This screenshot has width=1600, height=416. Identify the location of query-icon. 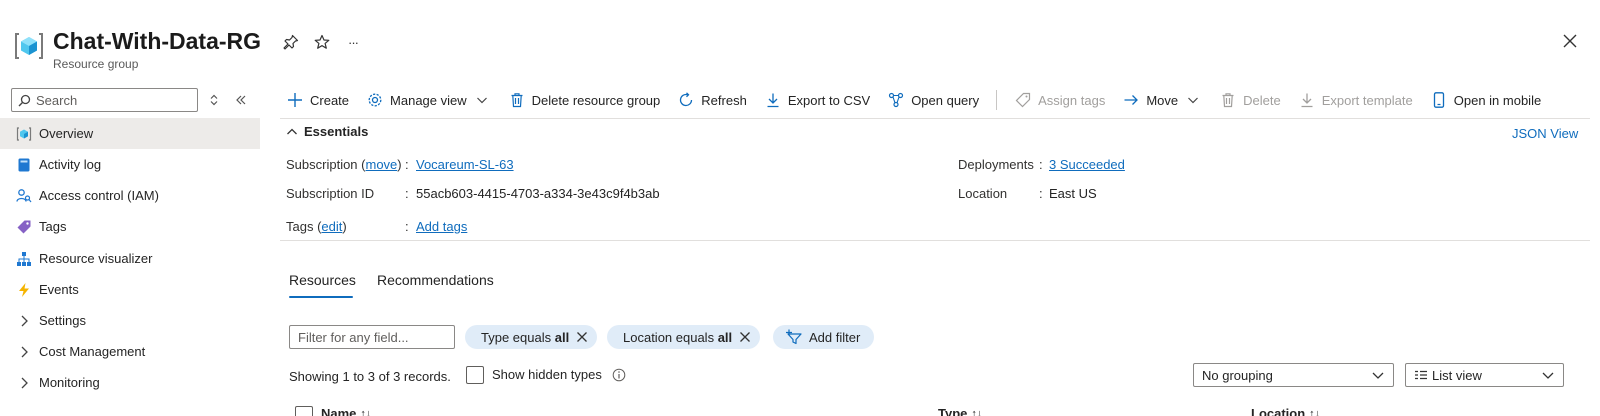
(896, 100).